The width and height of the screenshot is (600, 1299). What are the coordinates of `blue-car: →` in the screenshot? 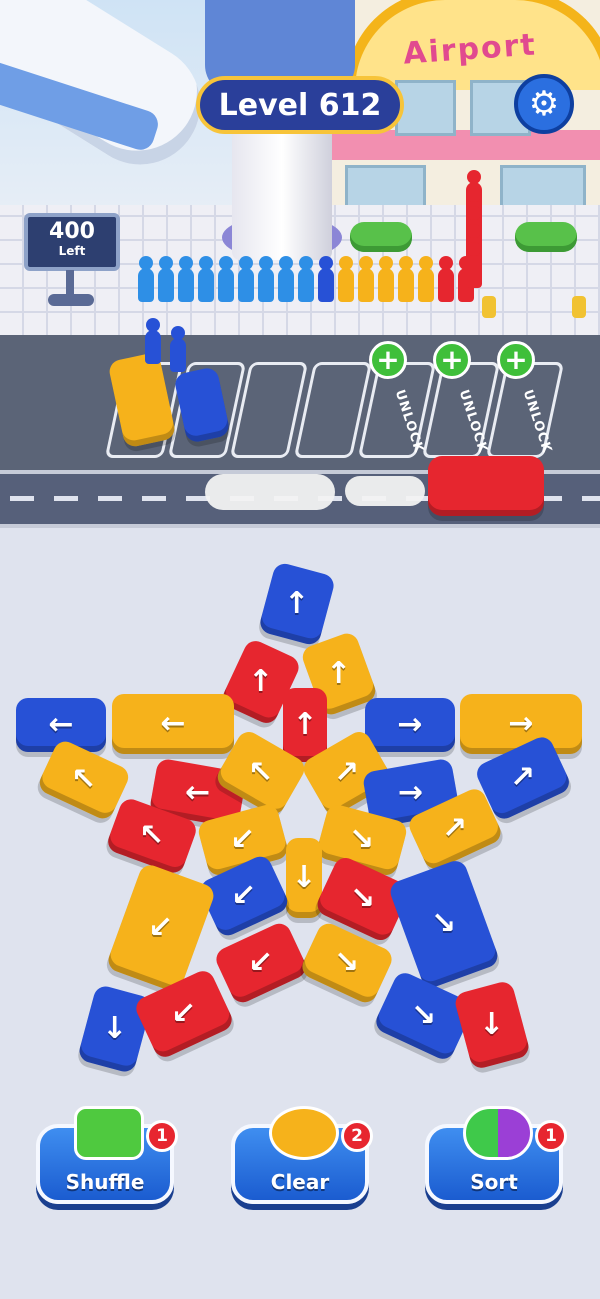 It's located at (410, 725).